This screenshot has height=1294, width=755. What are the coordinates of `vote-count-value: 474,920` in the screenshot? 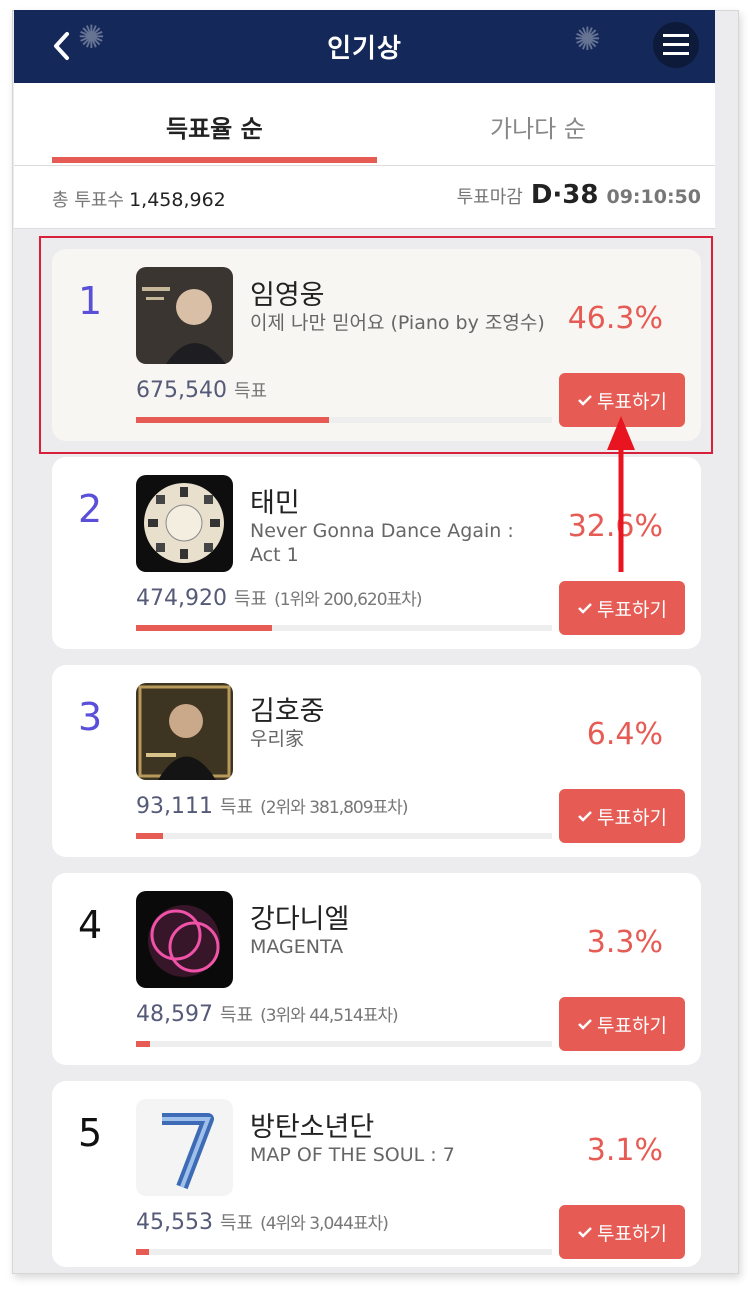 It's located at (181, 598).